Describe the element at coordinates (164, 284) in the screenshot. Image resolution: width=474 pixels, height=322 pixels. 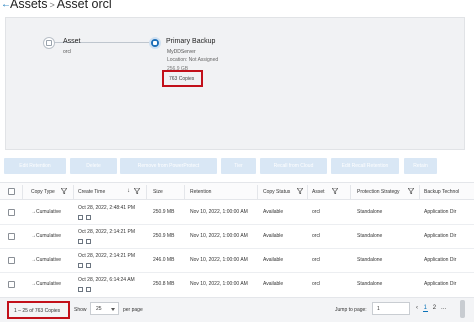
I see `size-cell: 250.8 MB` at that location.